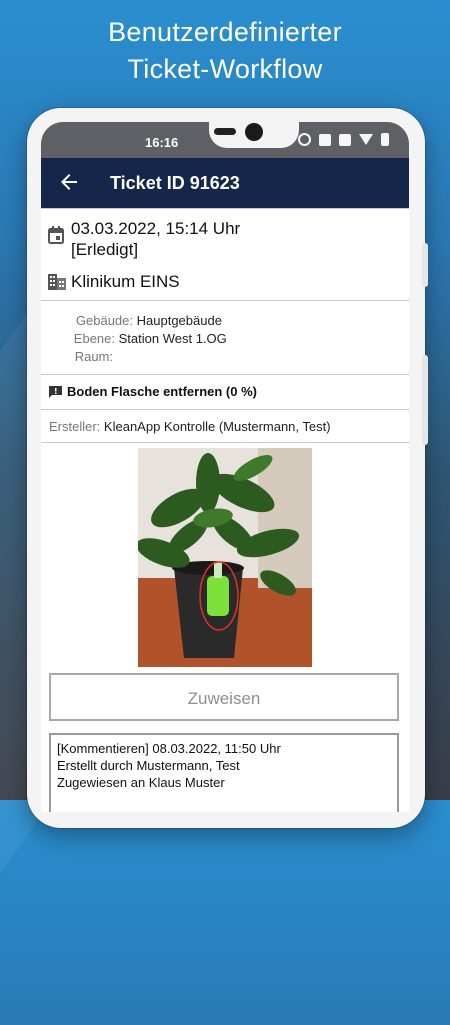 The image size is (450, 1025). I want to click on assign-button: Zuweisen, so click(224, 697).